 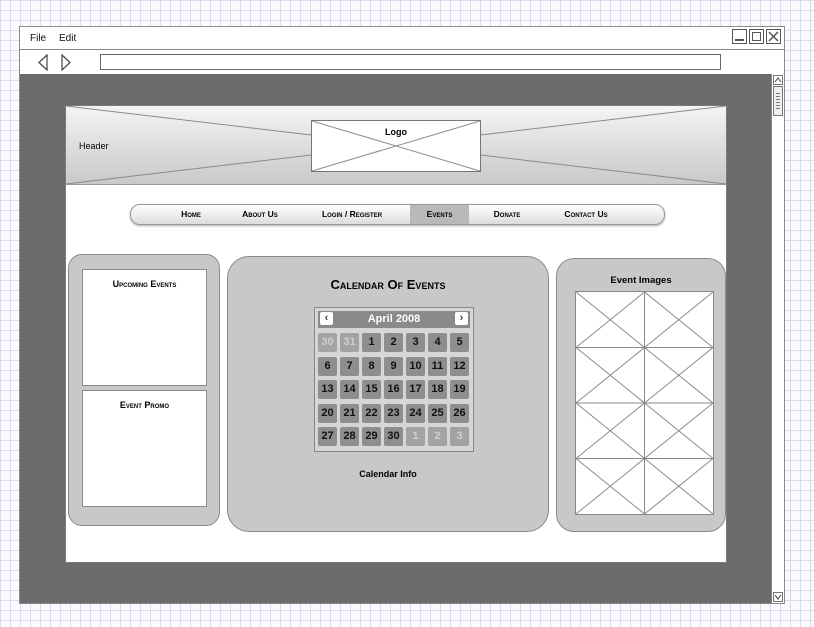 I want to click on calendar-day: 22, so click(x=371, y=413).